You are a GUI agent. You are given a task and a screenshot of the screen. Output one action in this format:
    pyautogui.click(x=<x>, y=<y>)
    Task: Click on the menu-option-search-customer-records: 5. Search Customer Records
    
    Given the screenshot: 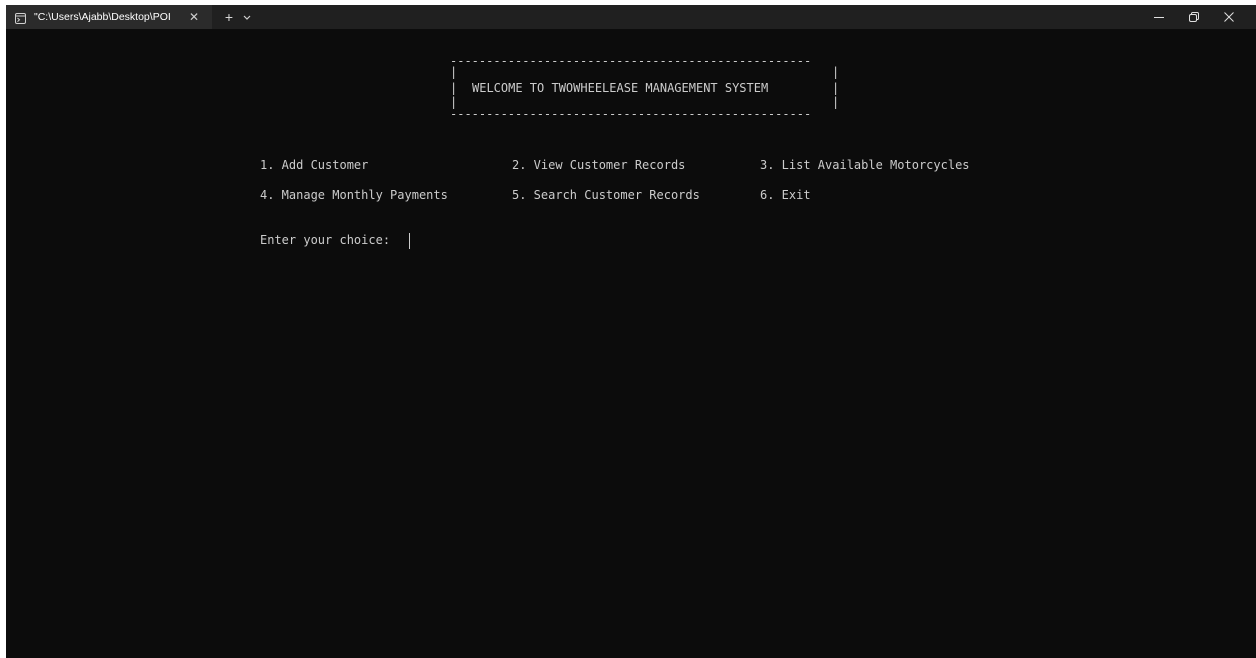 What is the action you would take?
    pyautogui.click(x=606, y=195)
    